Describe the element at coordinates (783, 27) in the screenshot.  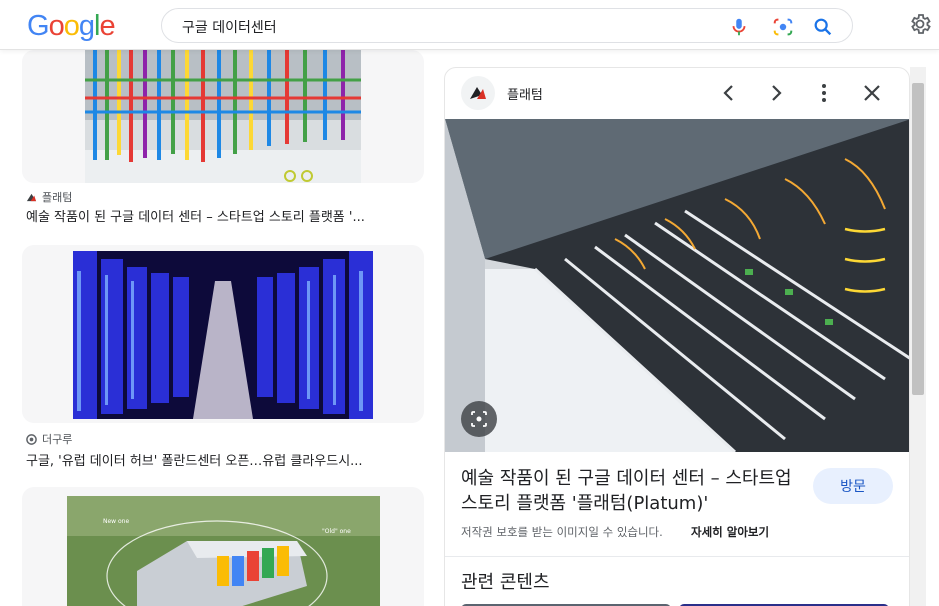
I see `google-lens-icon` at that location.